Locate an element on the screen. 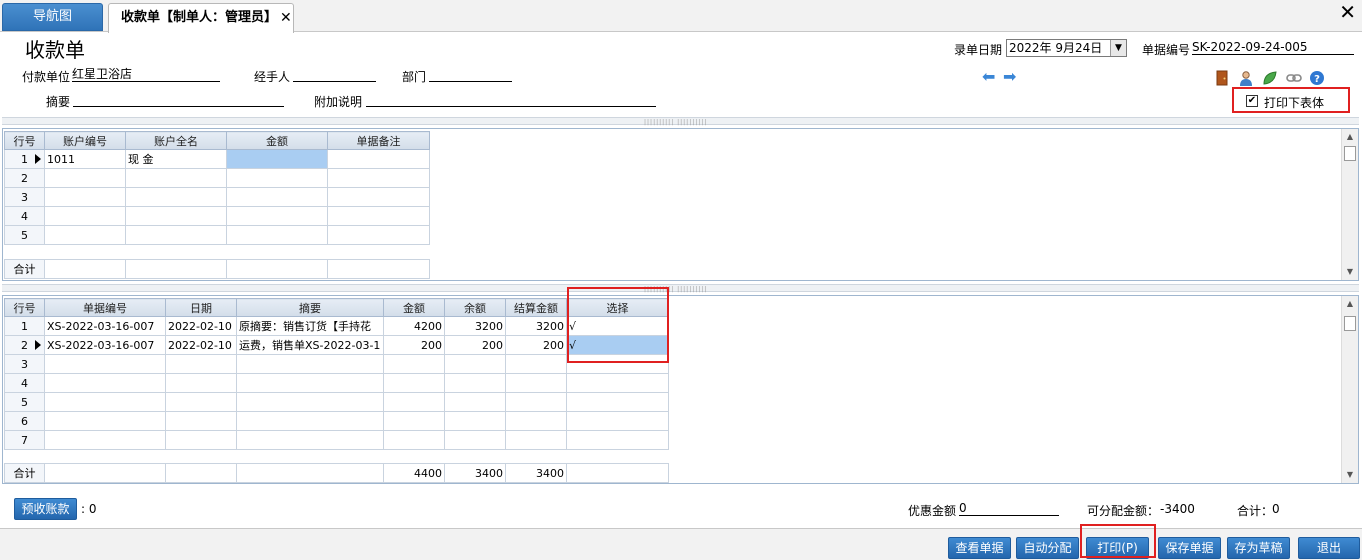 This screenshot has width=1362, height=560. chevron-down-icon: ▼ is located at coordinates (1118, 48).